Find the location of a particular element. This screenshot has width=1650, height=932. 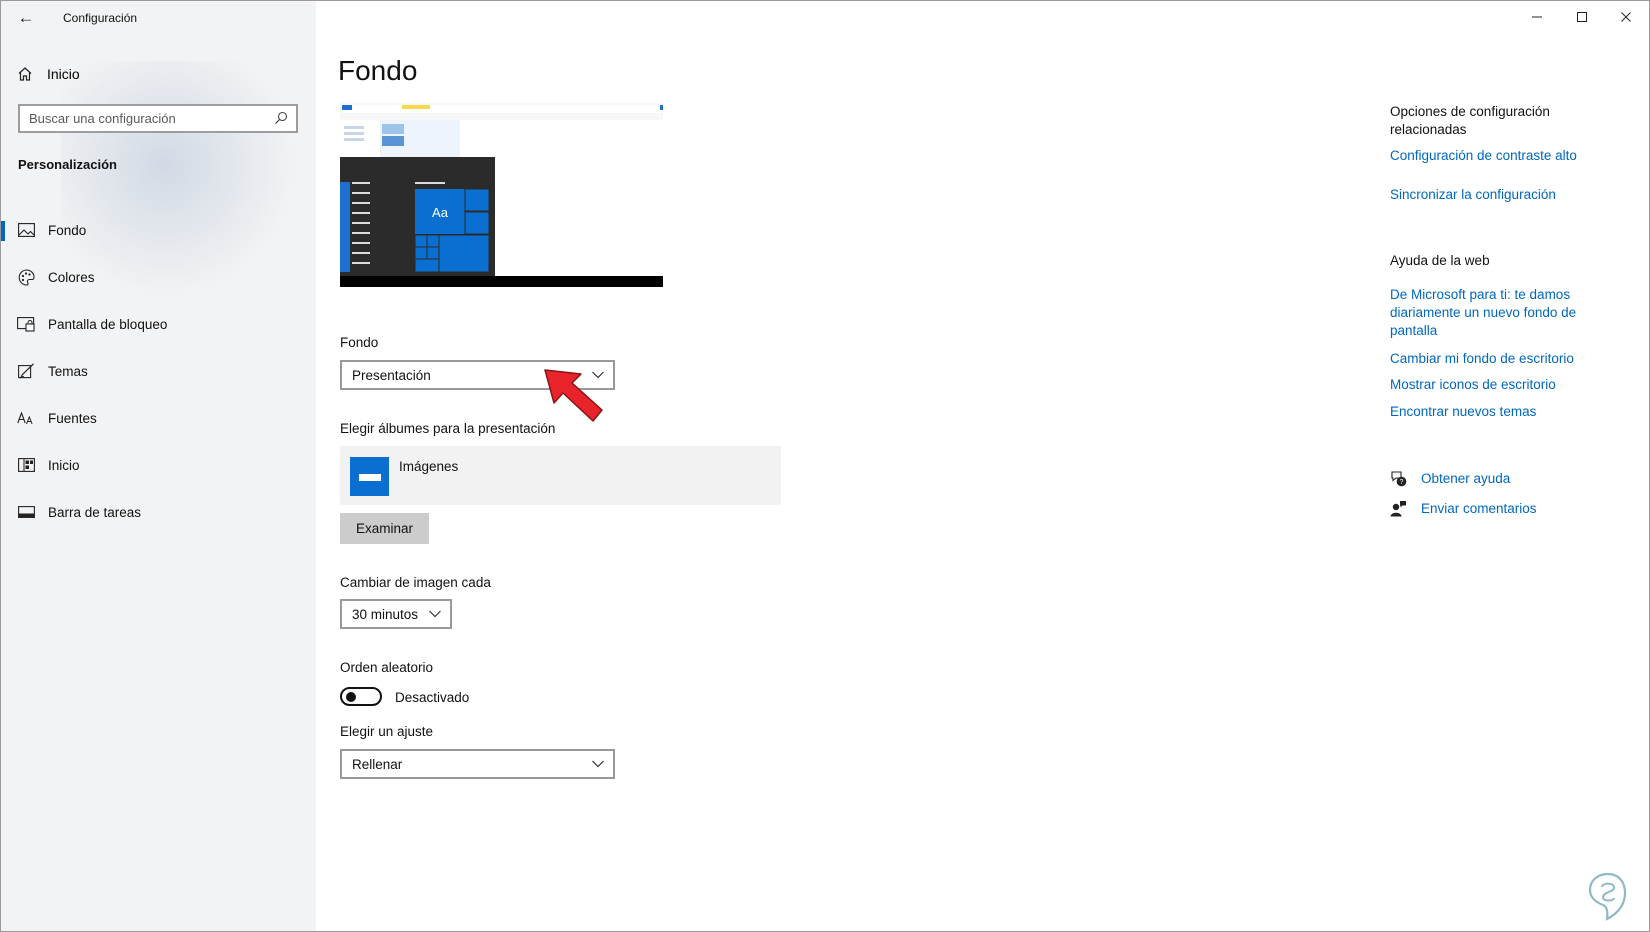

nav-home: Inicio is located at coordinates (48, 74).